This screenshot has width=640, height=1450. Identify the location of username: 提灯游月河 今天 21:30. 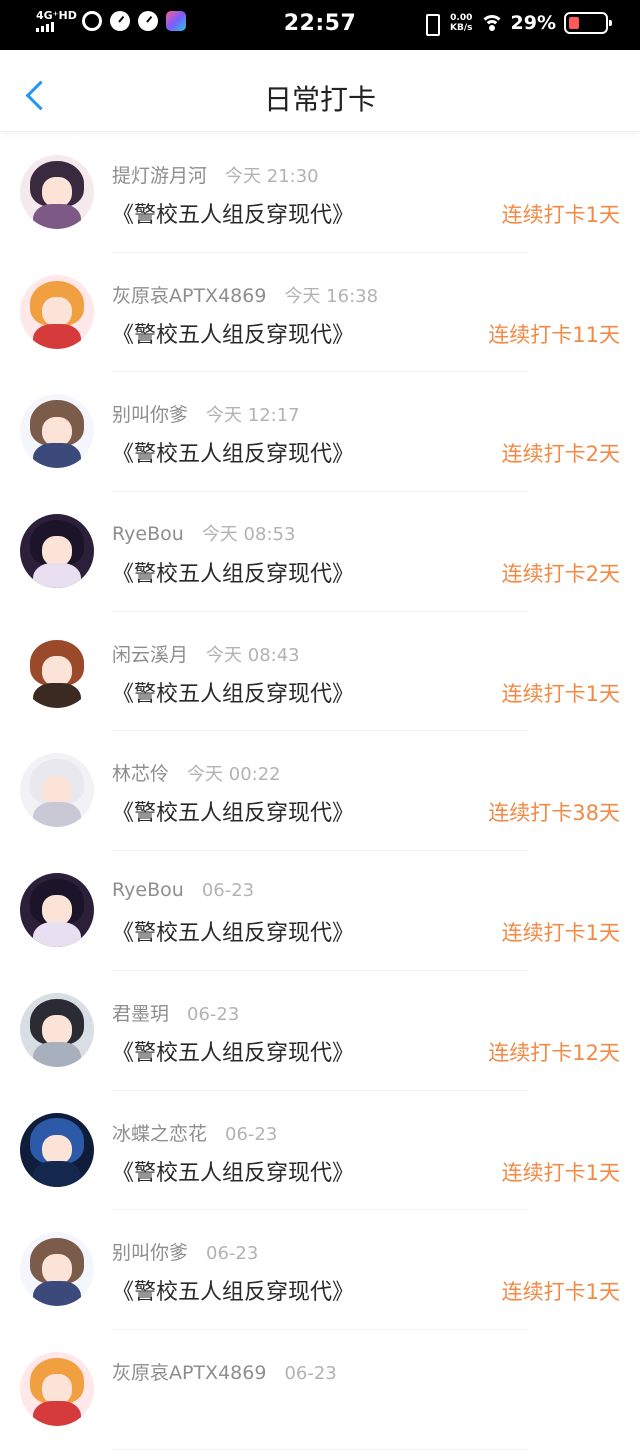
(215, 174).